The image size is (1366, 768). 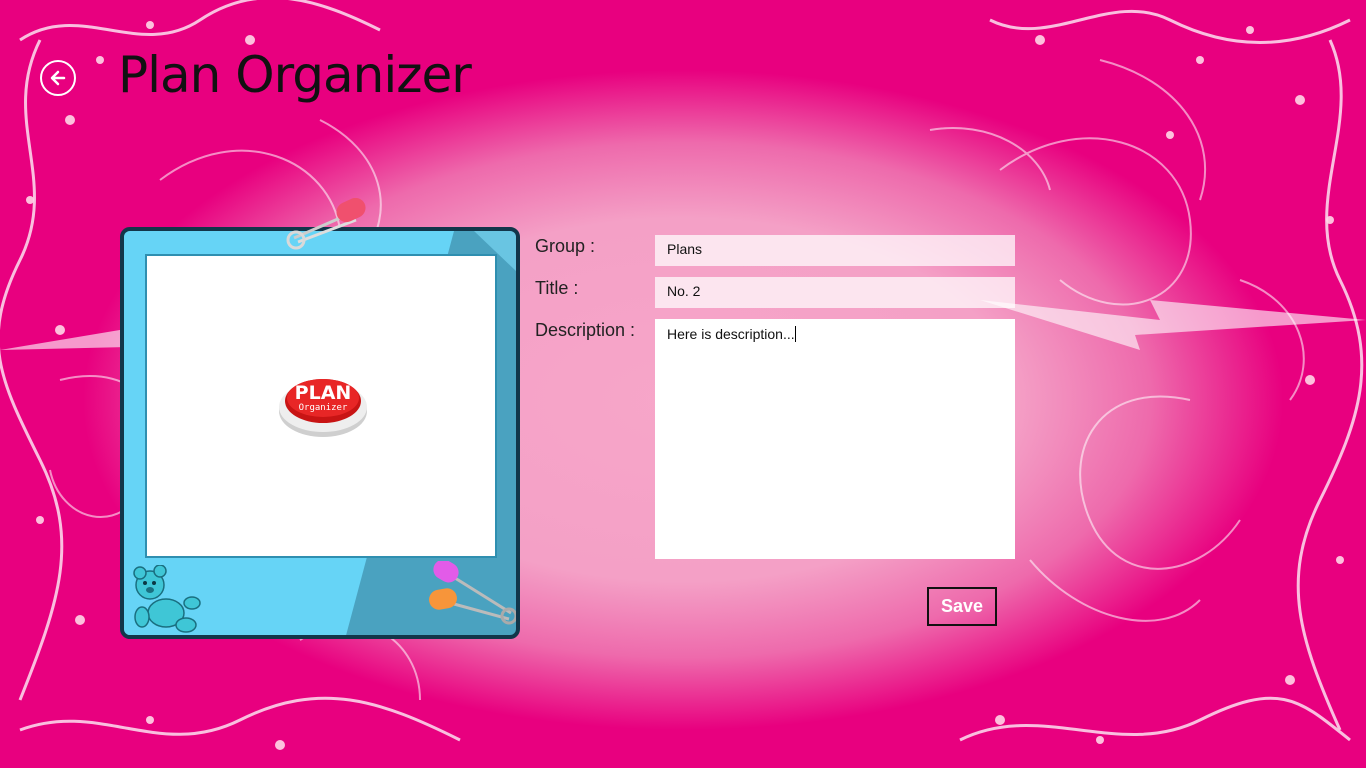 What do you see at coordinates (167, 599) in the screenshot?
I see `teddy-bear-icon` at bounding box center [167, 599].